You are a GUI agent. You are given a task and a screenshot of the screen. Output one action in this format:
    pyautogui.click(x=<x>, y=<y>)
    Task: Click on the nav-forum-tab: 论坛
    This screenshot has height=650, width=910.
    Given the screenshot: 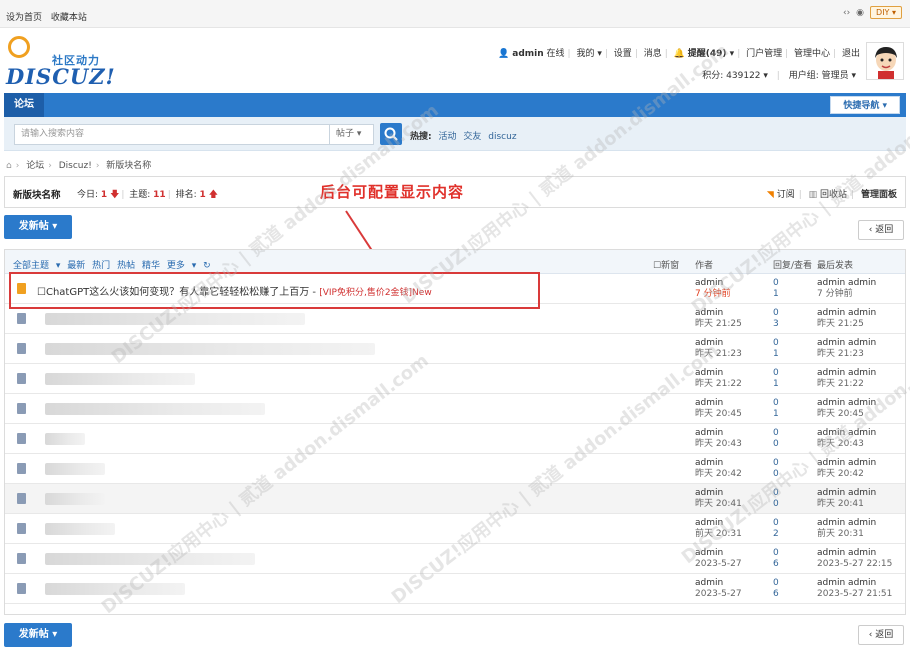 What is the action you would take?
    pyautogui.click(x=24, y=105)
    